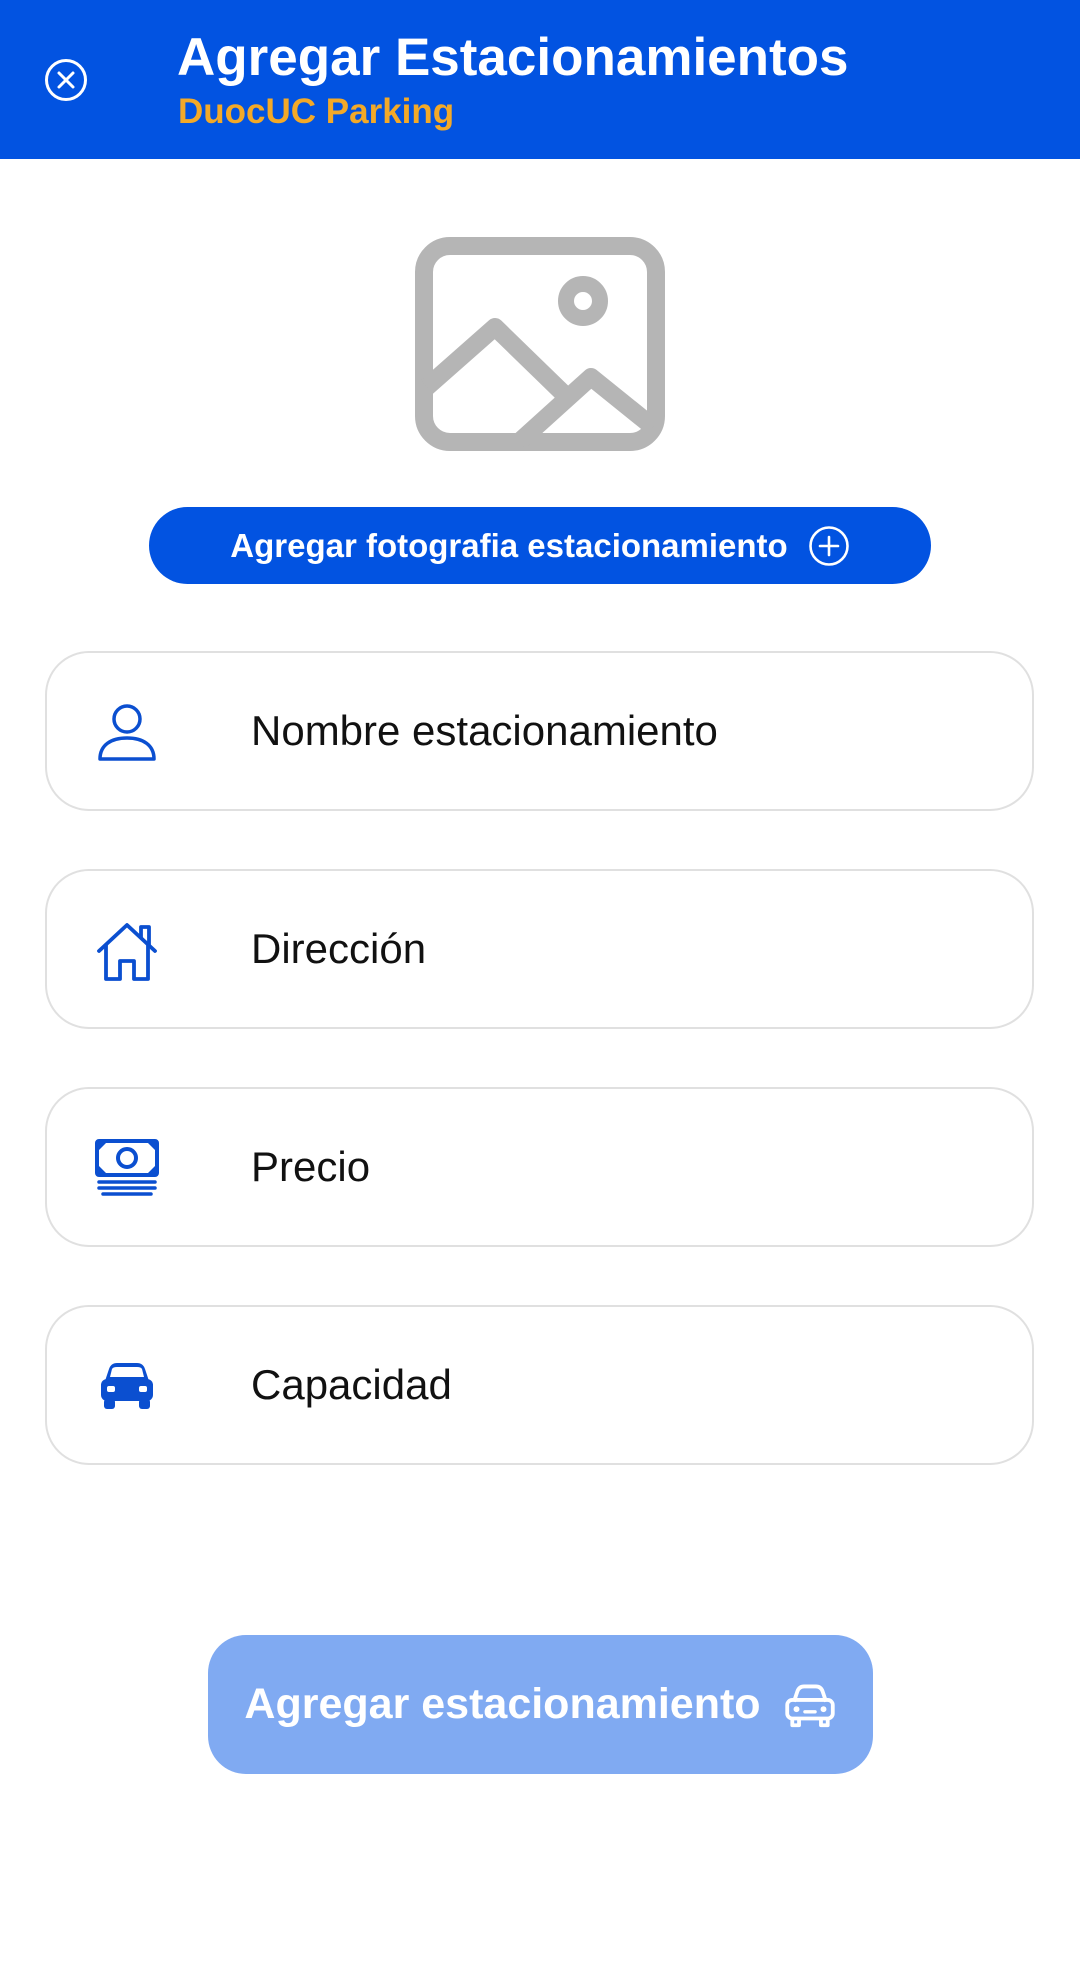  Describe the element at coordinates (339, 948) in the screenshot. I see `address-placeholder: Dirección` at that location.